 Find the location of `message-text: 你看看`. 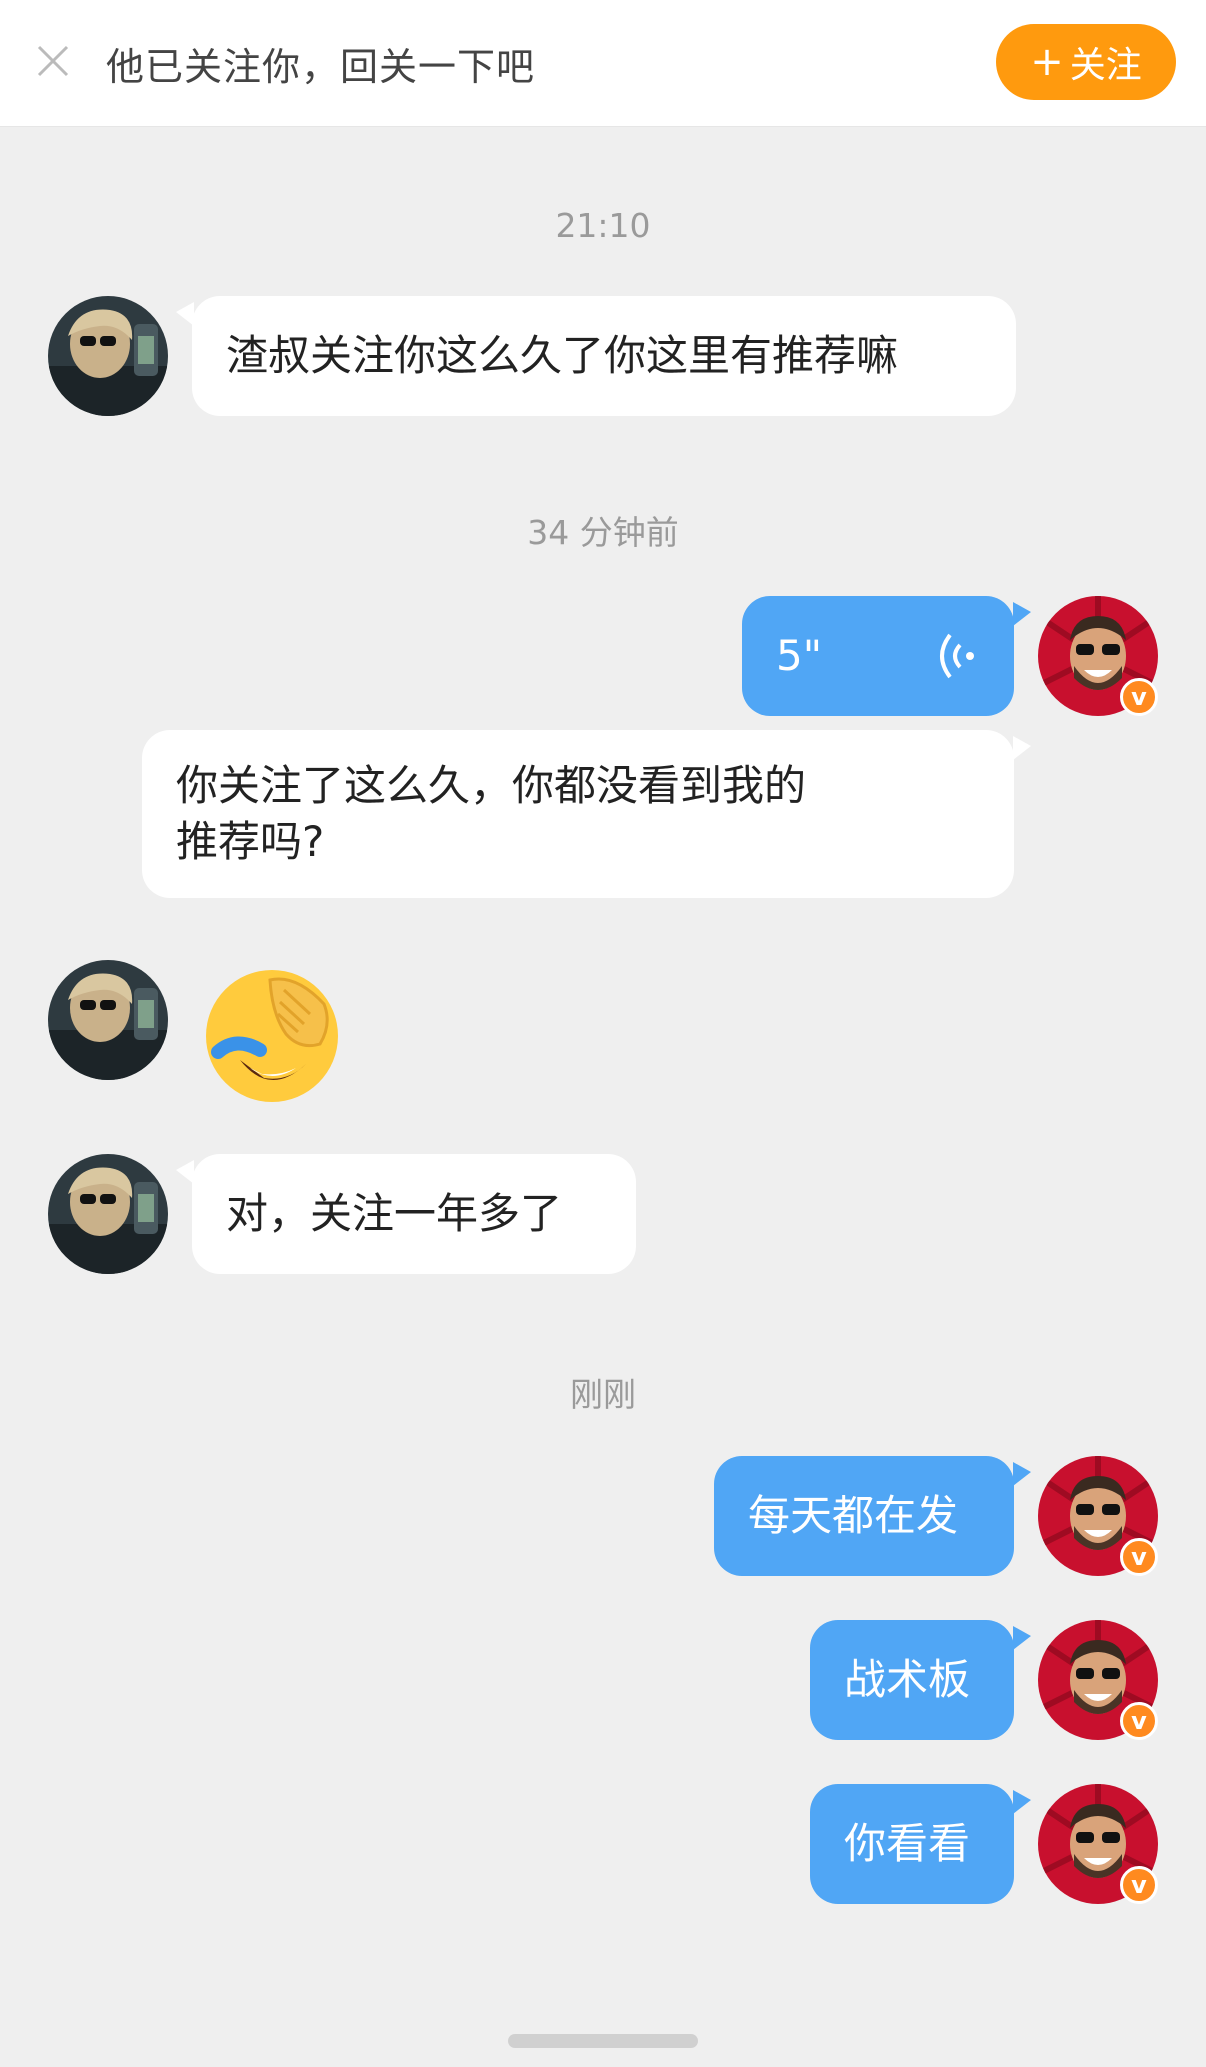

message-text: 你看看 is located at coordinates (907, 1843).